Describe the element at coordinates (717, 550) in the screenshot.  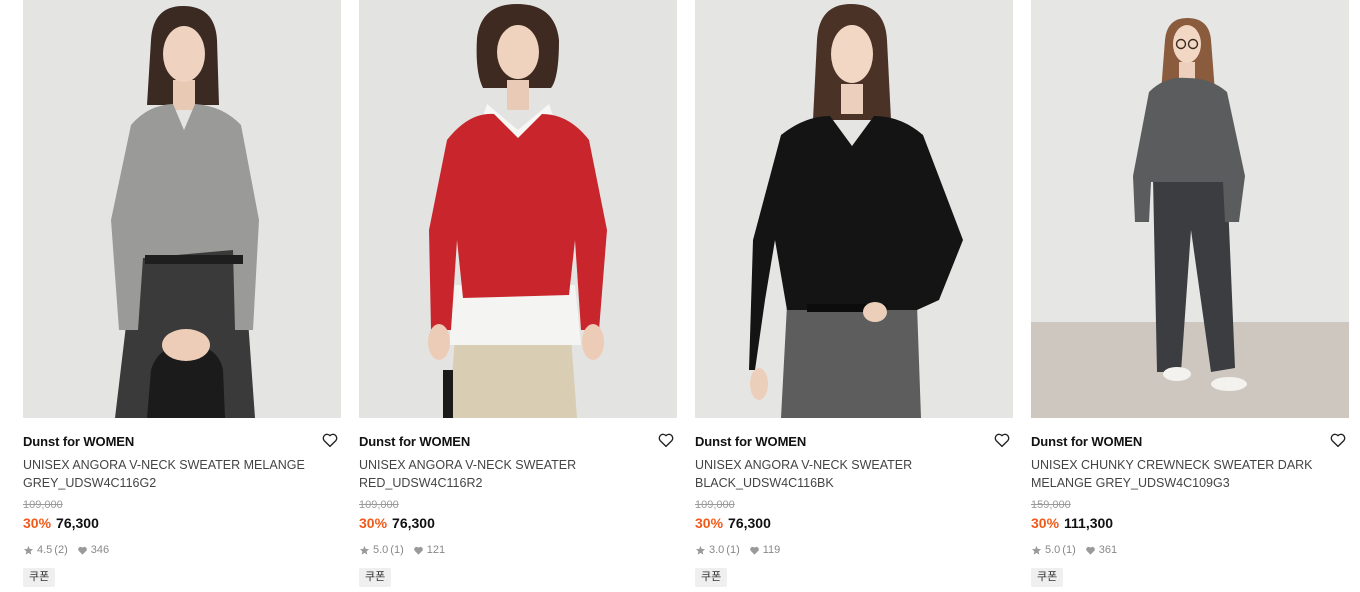
I see `rating-value: 3.0` at that location.